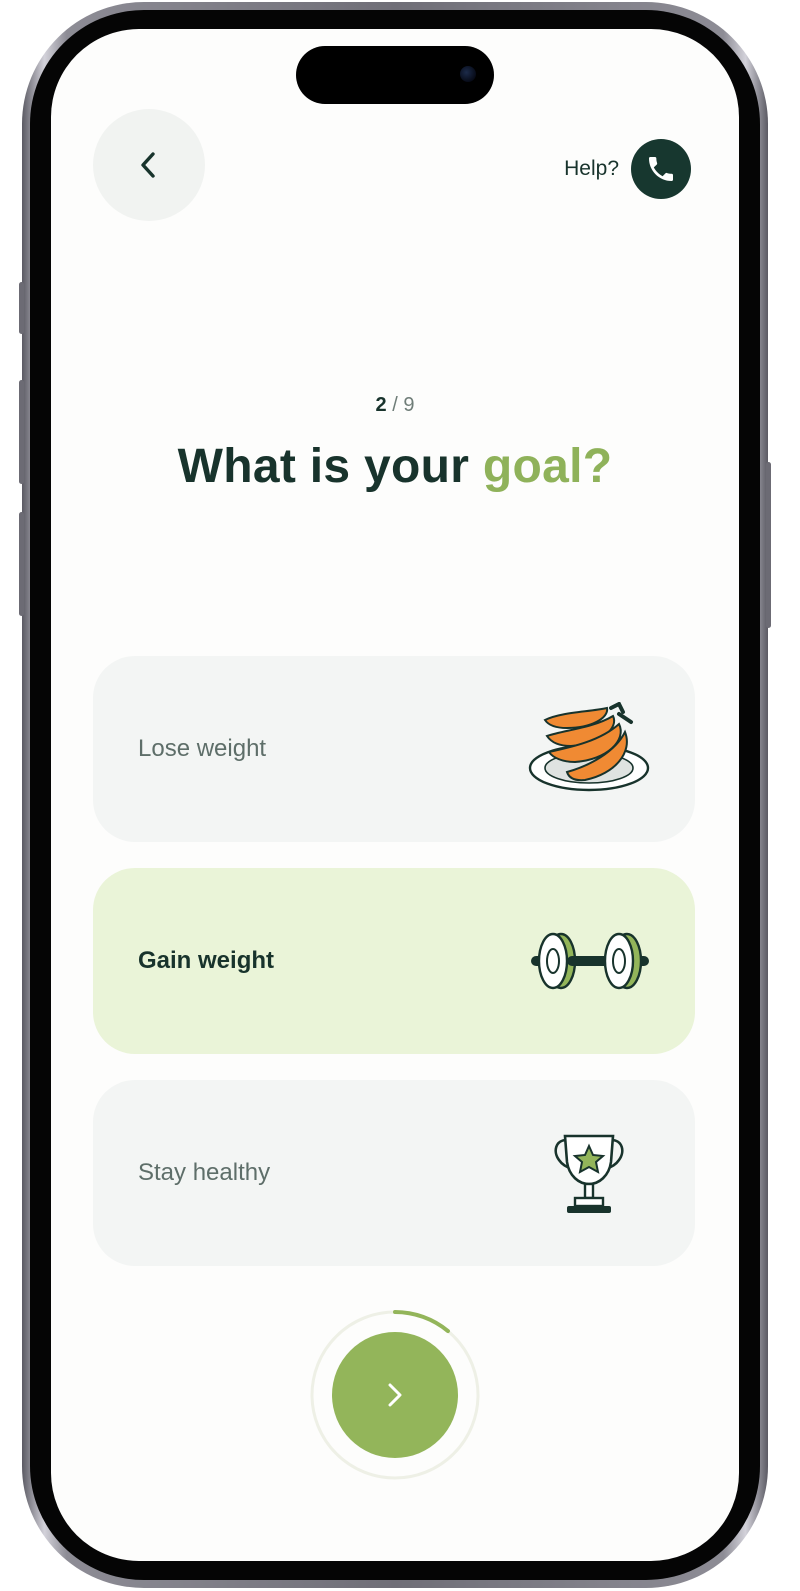 Image resolution: width=800 pixels, height=1591 pixels. What do you see at coordinates (768, 545) in the screenshot?
I see `power-button` at bounding box center [768, 545].